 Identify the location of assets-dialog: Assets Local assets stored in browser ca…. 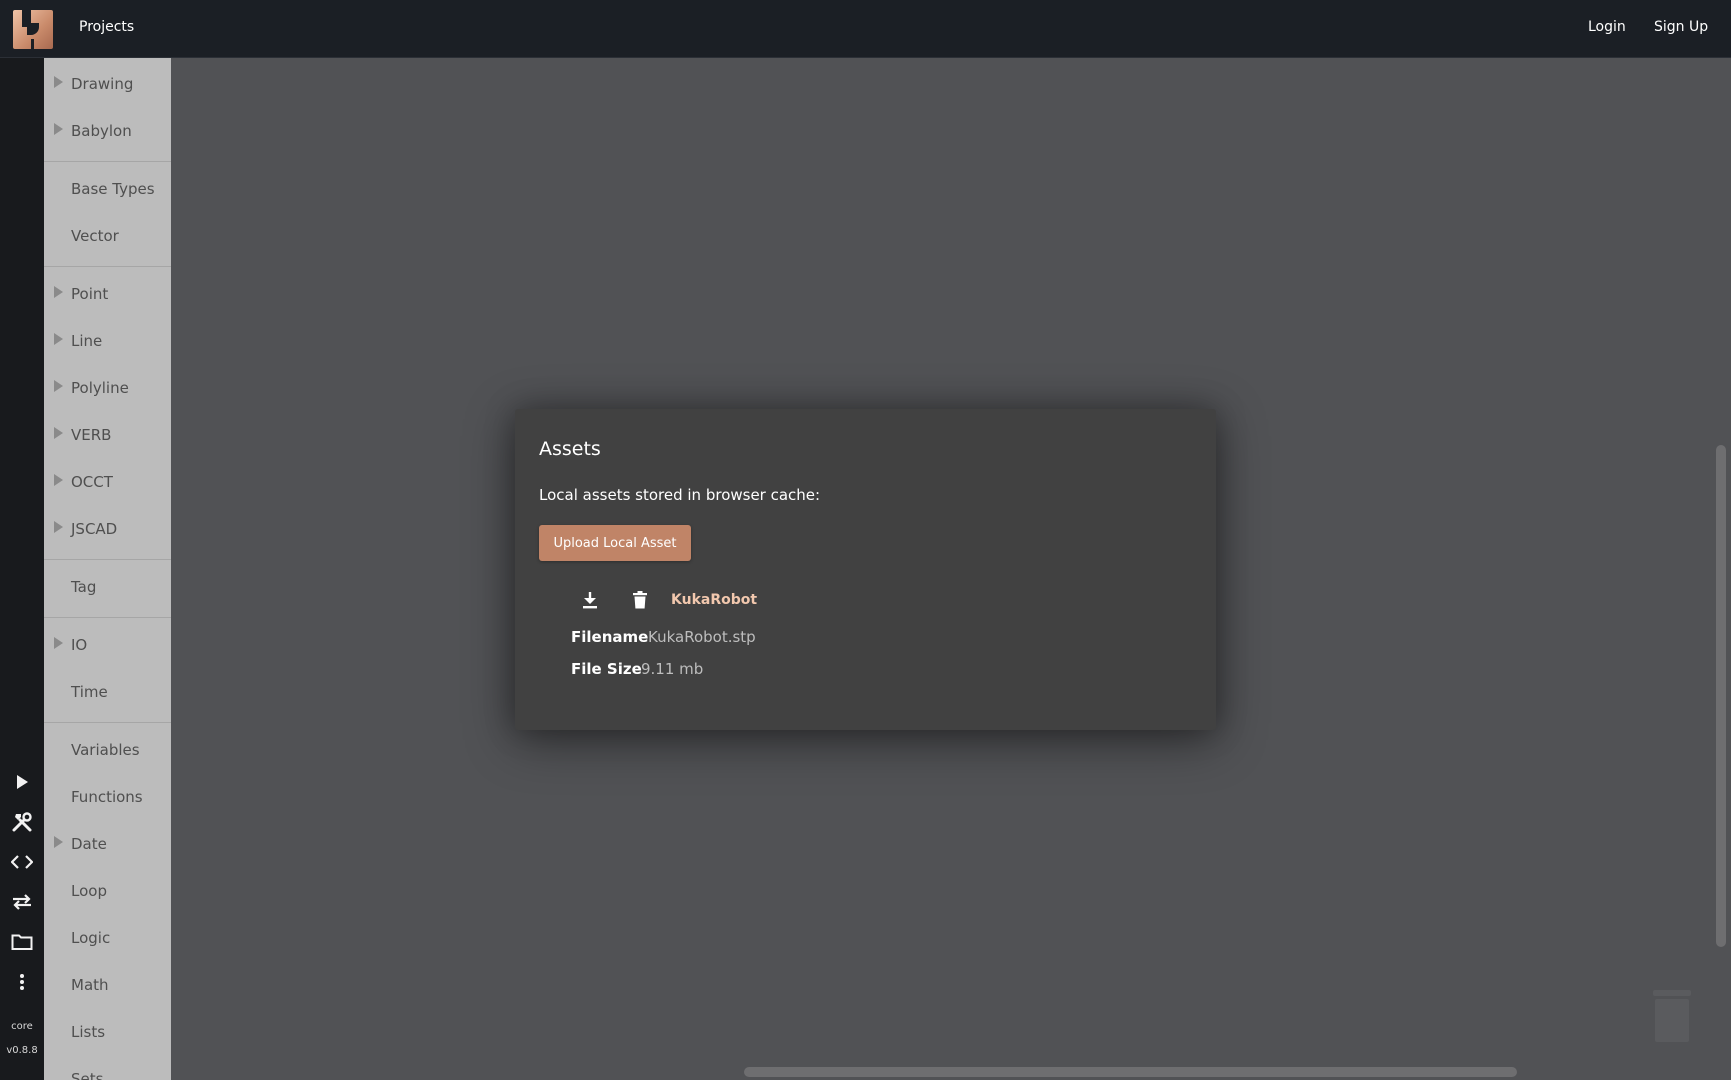
(865, 569).